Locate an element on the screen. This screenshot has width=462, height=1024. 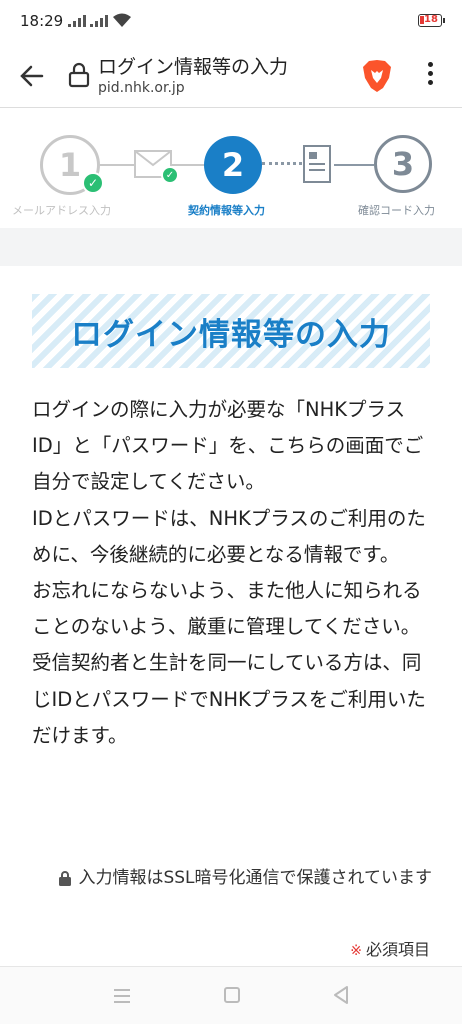
required-note: ※ 必須項目 is located at coordinates (390, 948).